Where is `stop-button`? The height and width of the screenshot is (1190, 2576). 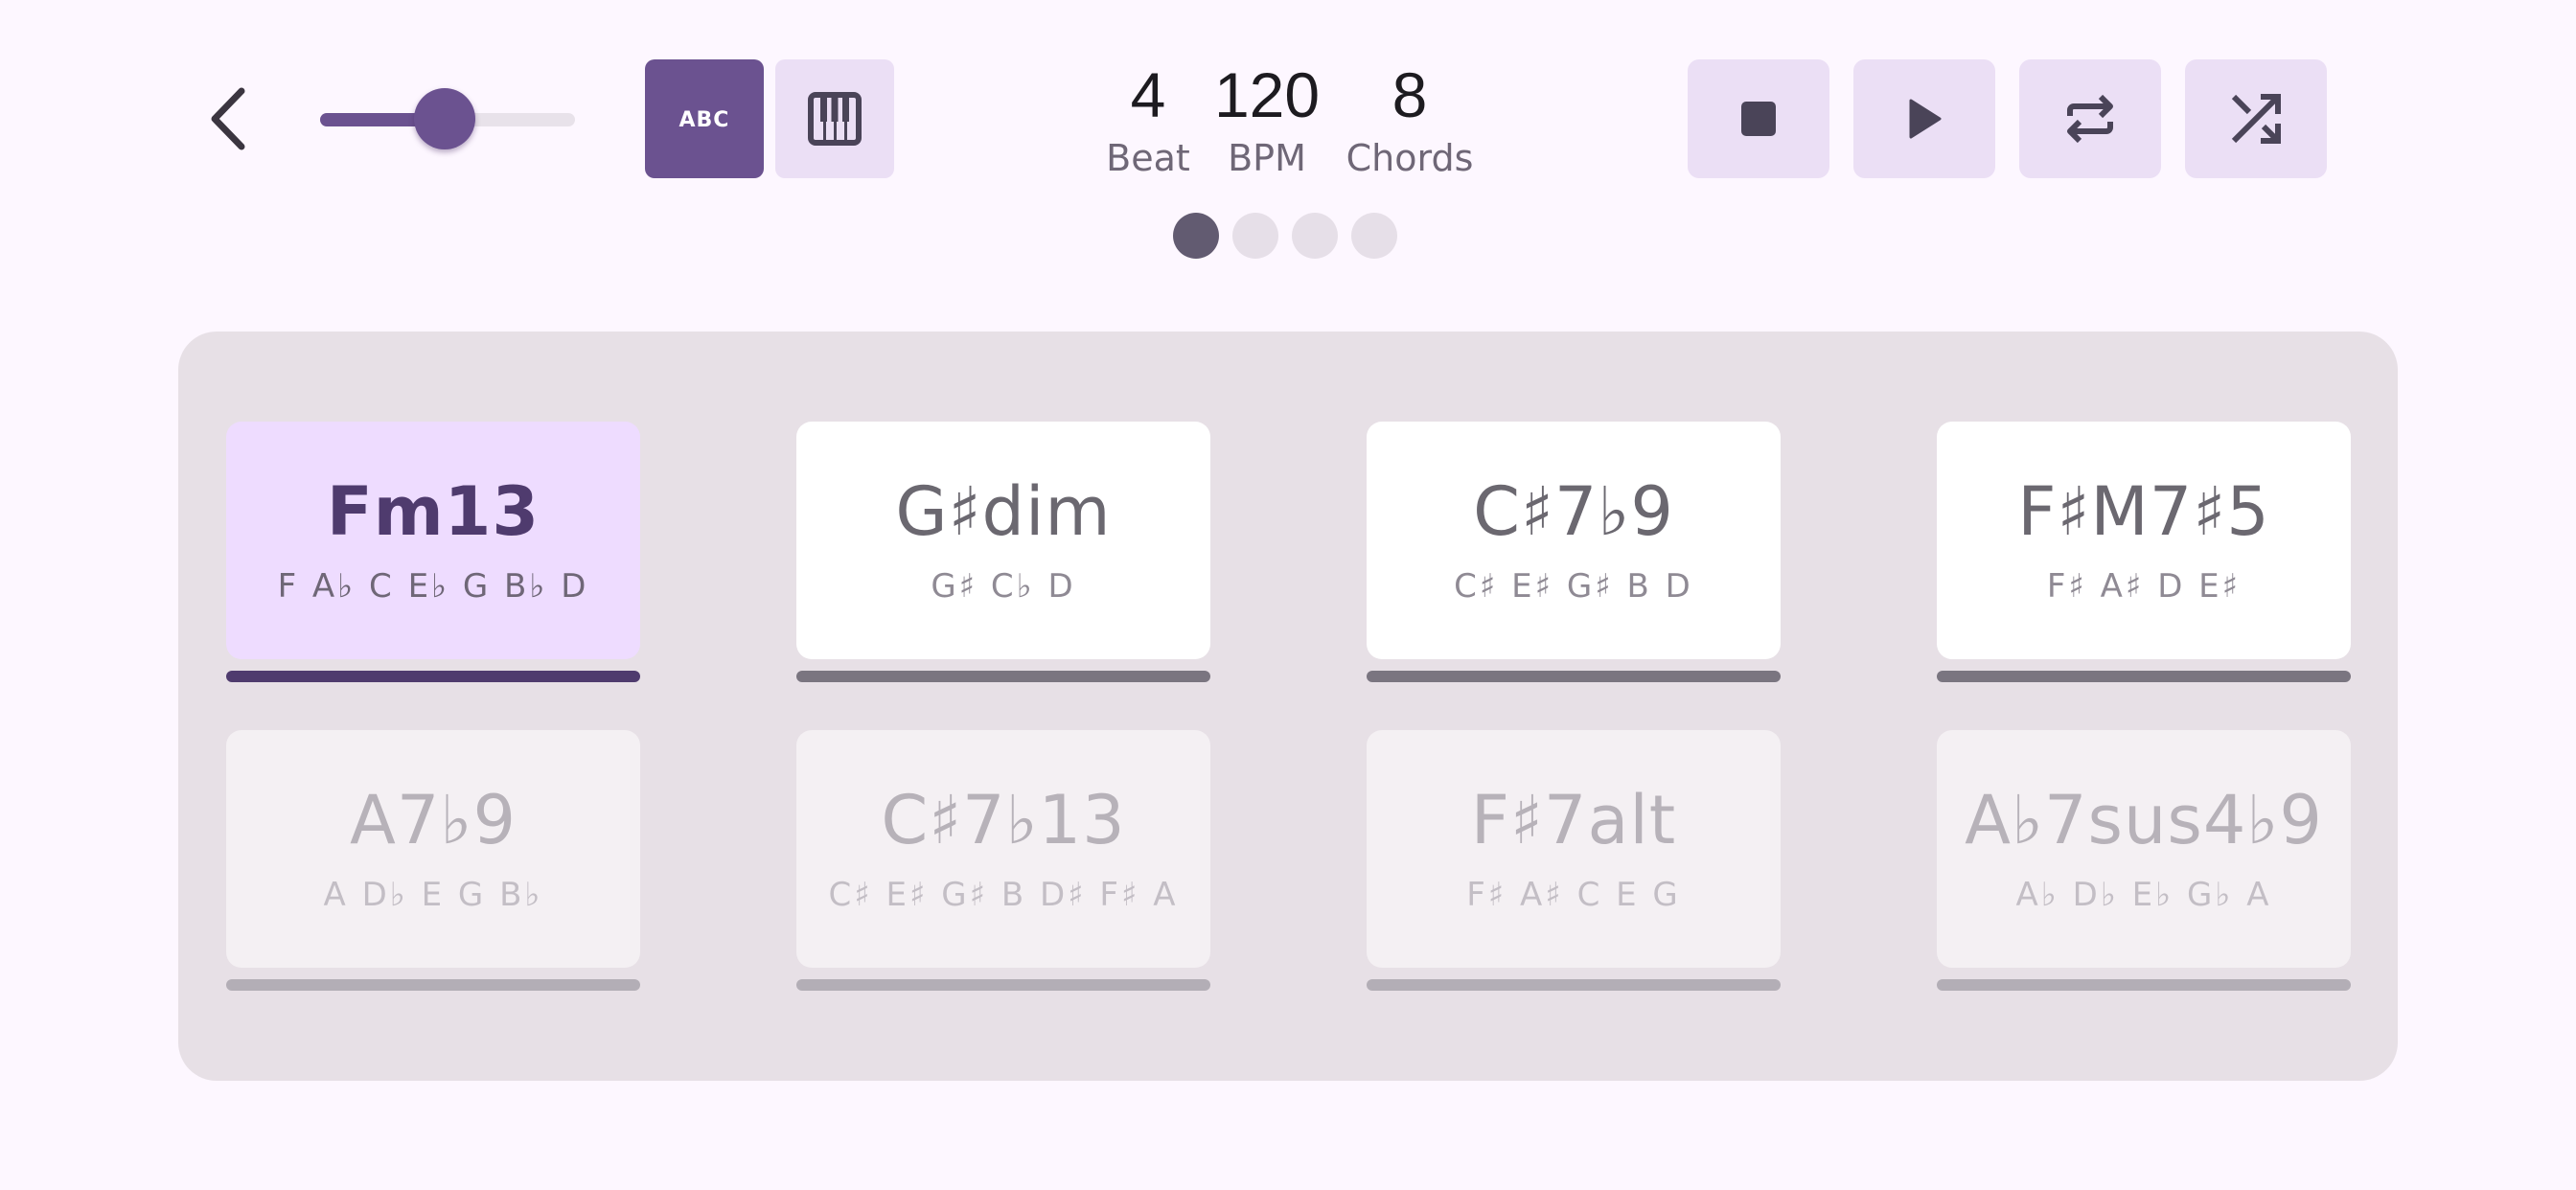 stop-button is located at coordinates (1759, 119).